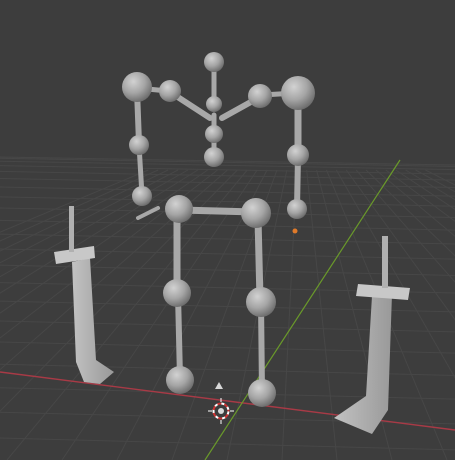  I want to click on joint-hip-left, so click(179, 209).